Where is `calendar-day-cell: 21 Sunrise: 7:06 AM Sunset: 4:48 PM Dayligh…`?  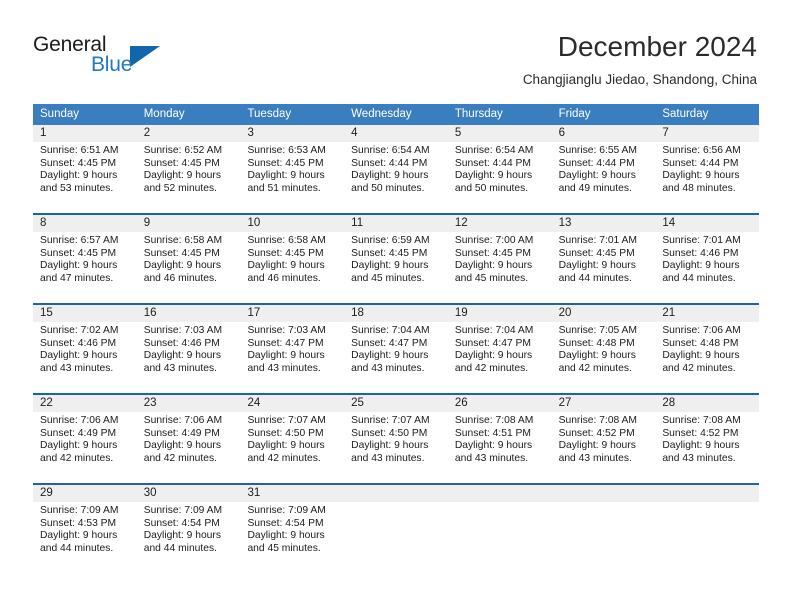
calendar-day-cell: 21 Sunrise: 7:06 AM Sunset: 4:48 PM Dayligh… is located at coordinates (707, 349).